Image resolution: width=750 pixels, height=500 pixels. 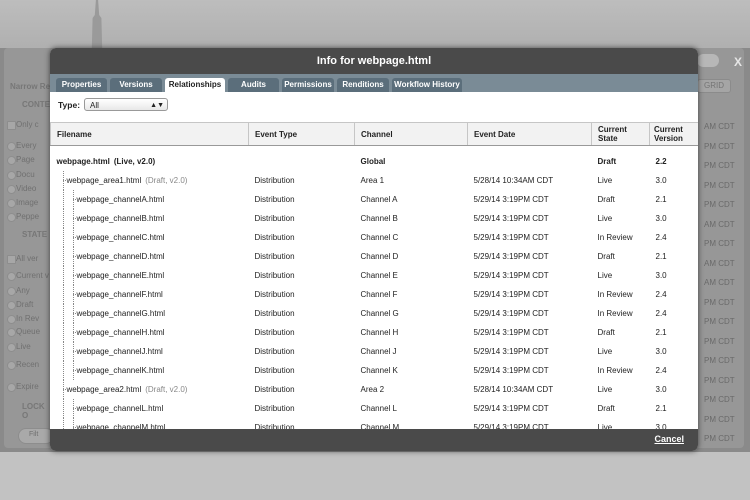 What do you see at coordinates (36, 104) in the screenshot?
I see `background-section-title: CONTE` at bounding box center [36, 104].